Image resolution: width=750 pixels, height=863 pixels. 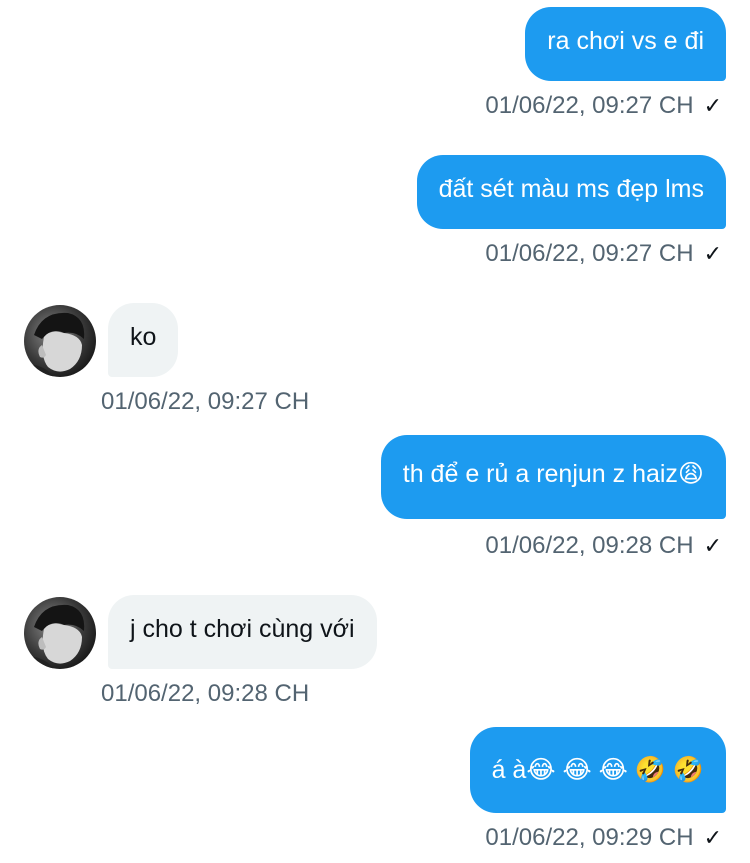 What do you see at coordinates (597, 770) in the screenshot?
I see `message-bubble-outgoing: á à😂 😂 😂 🤣 🤣` at bounding box center [597, 770].